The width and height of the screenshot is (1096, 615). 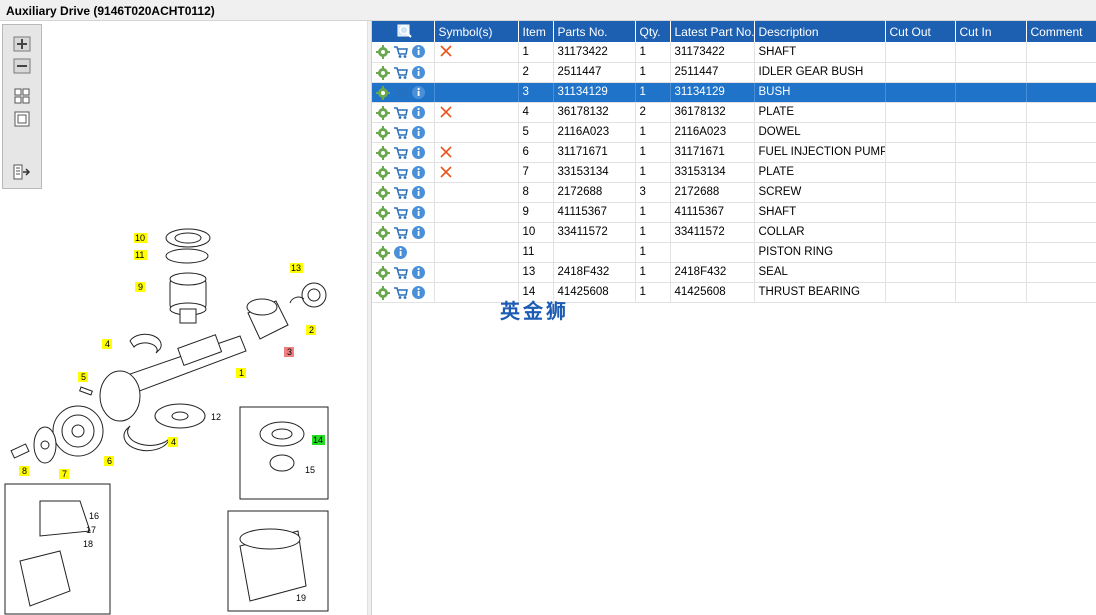 I want to click on export-icon, so click(x=22, y=172).